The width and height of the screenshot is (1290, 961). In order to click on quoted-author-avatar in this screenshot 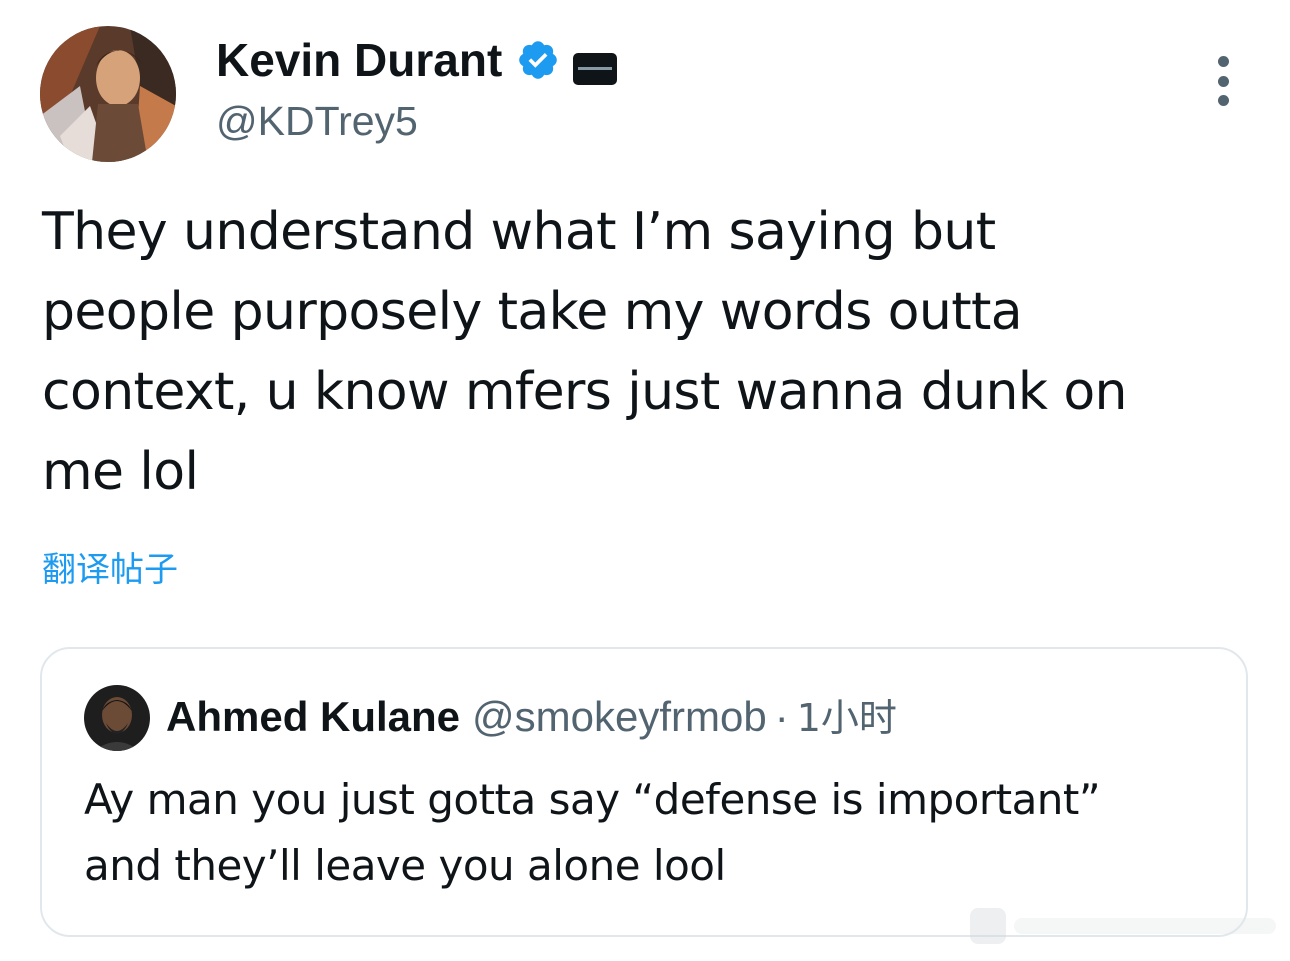, I will do `click(117, 718)`.